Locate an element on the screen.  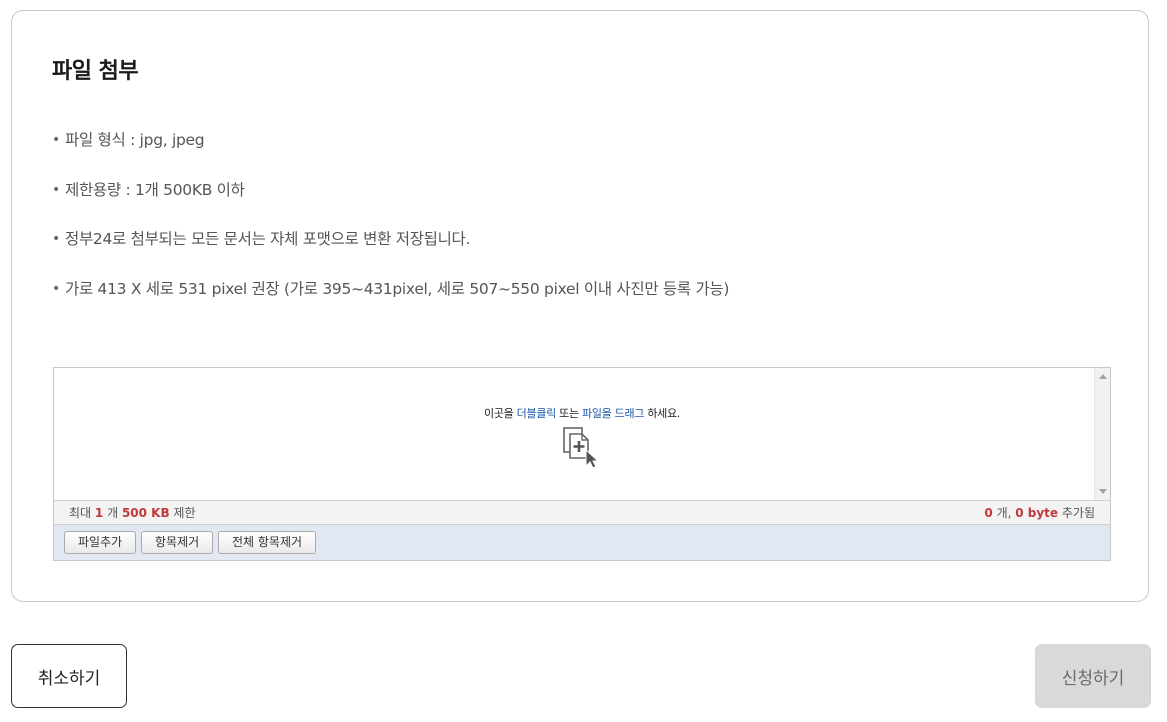
note-item: • 파일 형식 : jpg, jpeg is located at coordinates (390, 152).